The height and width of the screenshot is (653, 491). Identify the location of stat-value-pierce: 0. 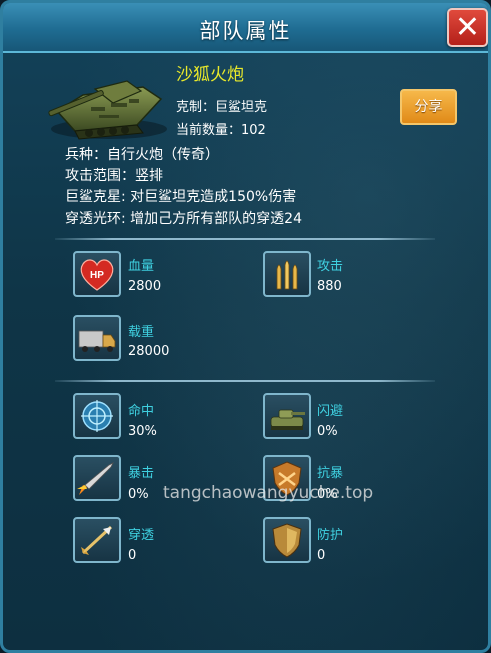
(132, 555).